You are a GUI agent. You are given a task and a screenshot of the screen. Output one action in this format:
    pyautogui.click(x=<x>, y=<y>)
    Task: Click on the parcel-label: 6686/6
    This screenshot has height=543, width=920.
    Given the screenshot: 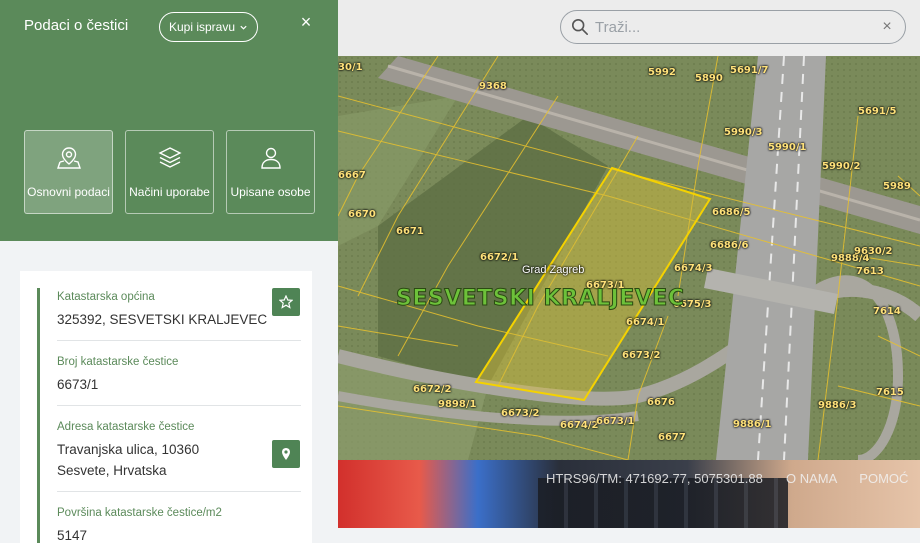 What is the action you would take?
    pyautogui.click(x=729, y=245)
    